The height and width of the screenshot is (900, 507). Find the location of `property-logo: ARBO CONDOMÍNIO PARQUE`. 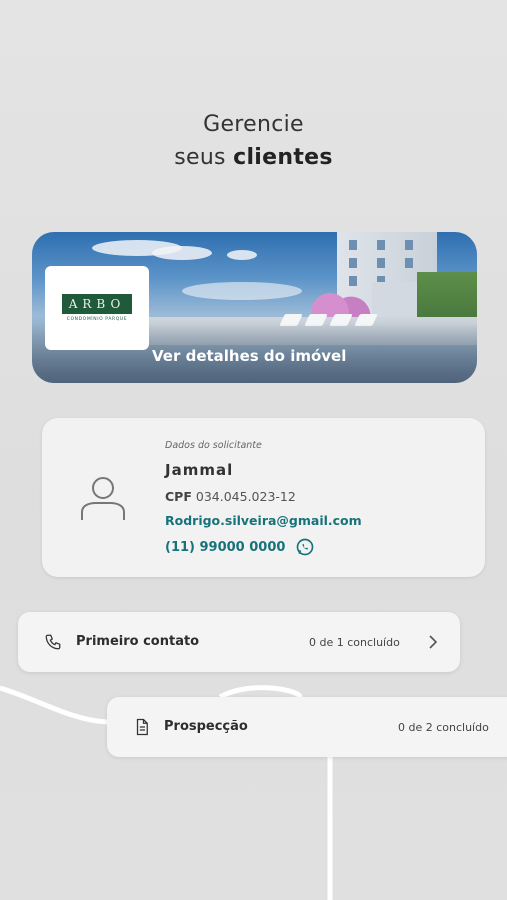

property-logo: ARBO CONDOMÍNIO PARQUE is located at coordinates (97, 308).